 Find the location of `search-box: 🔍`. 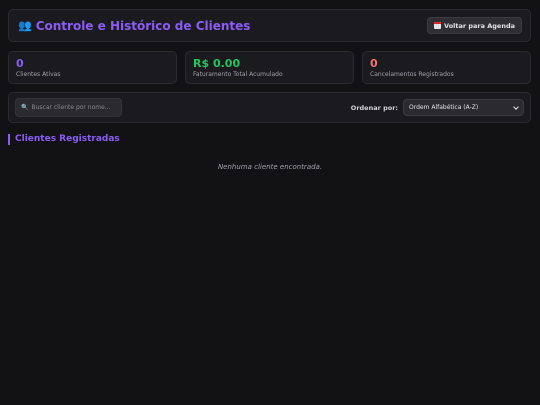

search-box: 🔍 is located at coordinates (68, 107).